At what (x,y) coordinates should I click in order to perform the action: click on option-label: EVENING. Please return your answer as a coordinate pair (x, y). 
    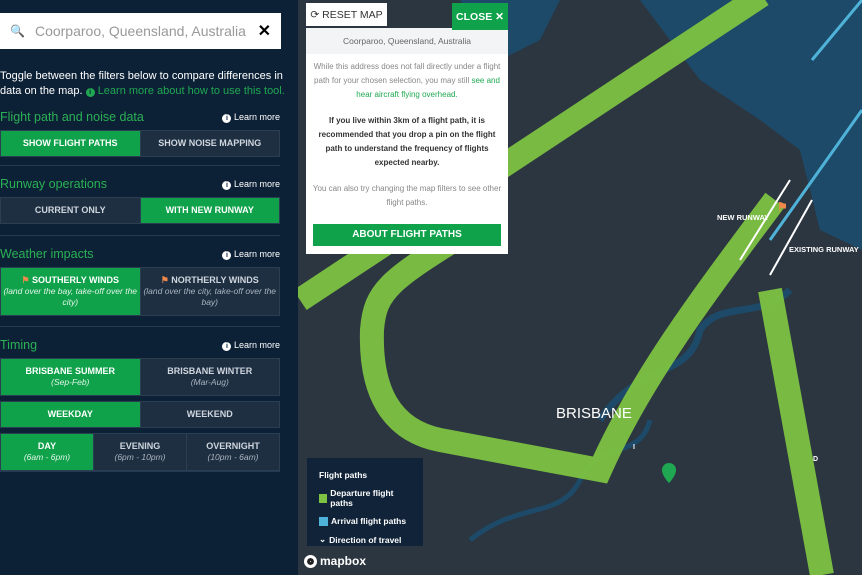
    Looking at the image, I should click on (140, 446).